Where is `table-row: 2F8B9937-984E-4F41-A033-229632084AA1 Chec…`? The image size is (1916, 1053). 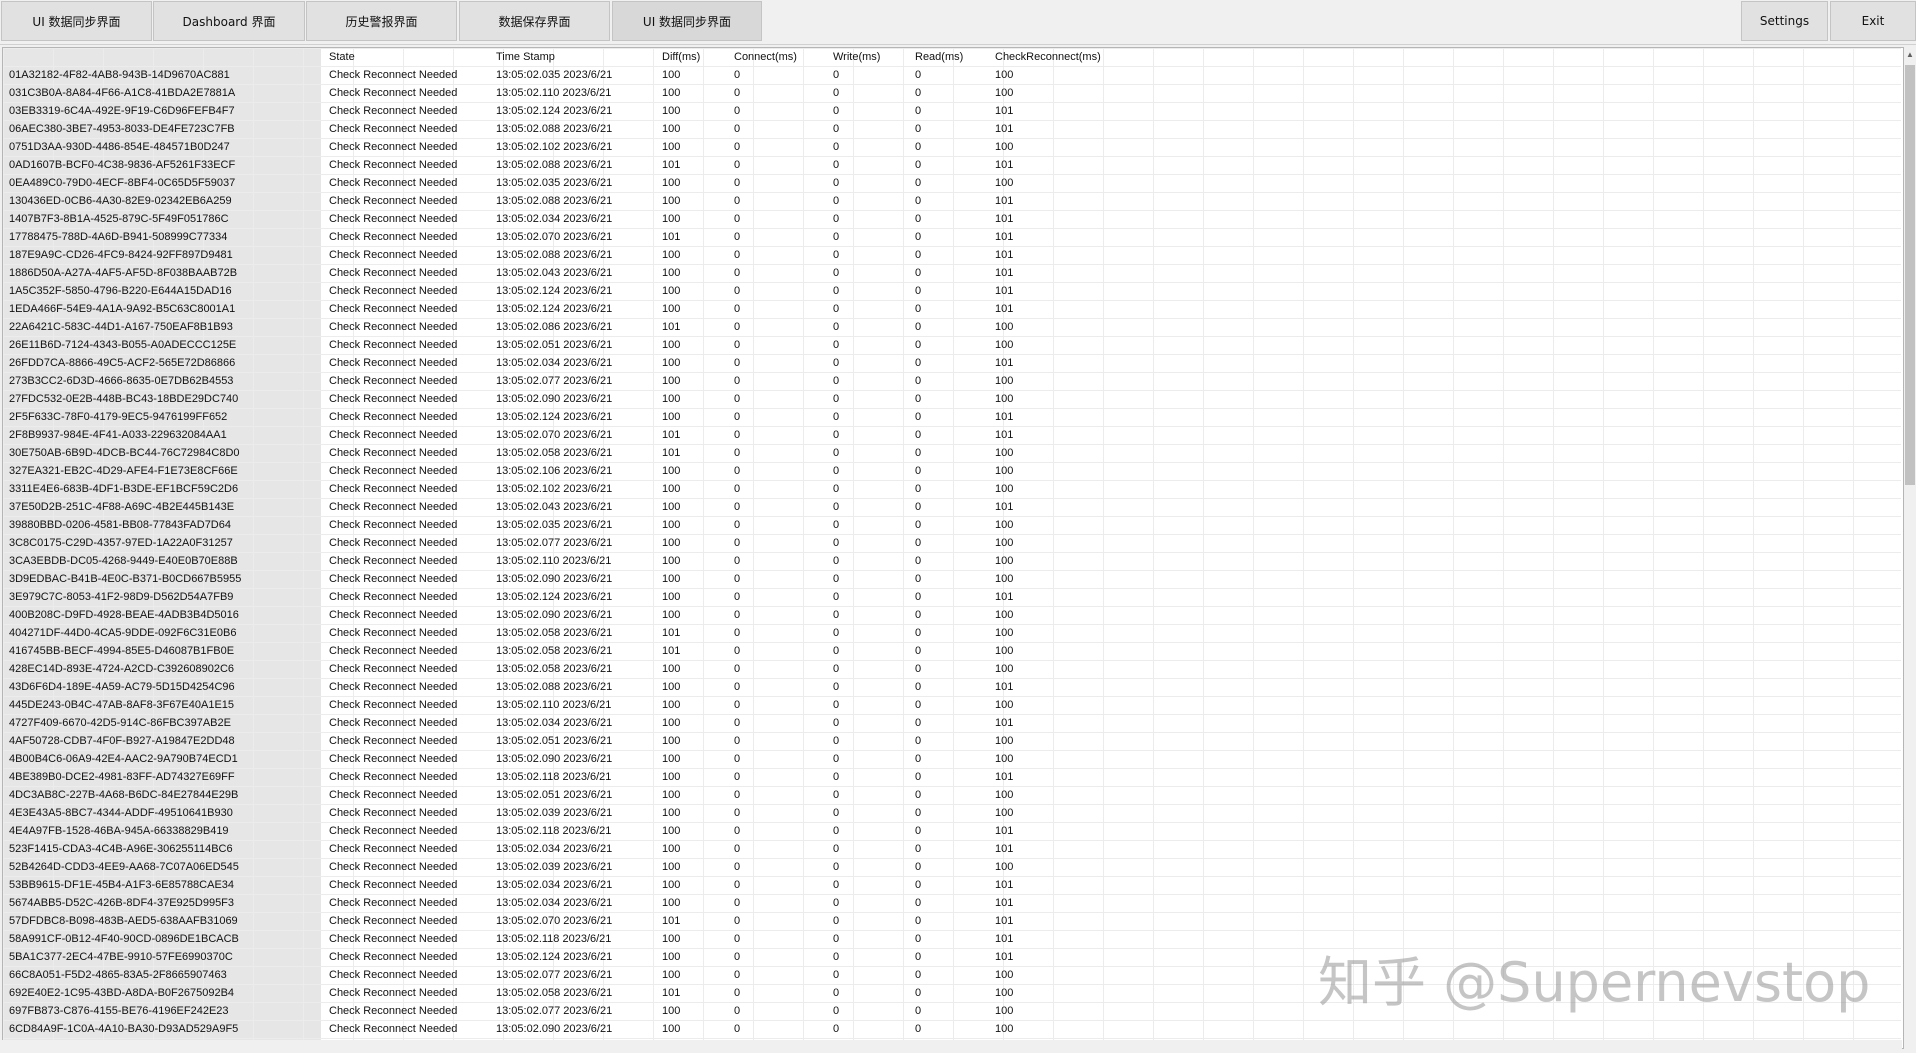
table-row: 2F8B9937-984E-4F41-A033-229632084AA1 Chec… is located at coordinates (952, 435).